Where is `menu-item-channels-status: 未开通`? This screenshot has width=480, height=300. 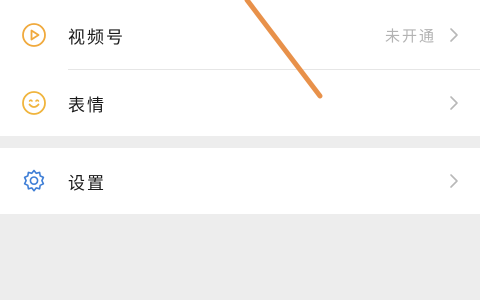 menu-item-channels-status: 未开通 is located at coordinates (410, 35).